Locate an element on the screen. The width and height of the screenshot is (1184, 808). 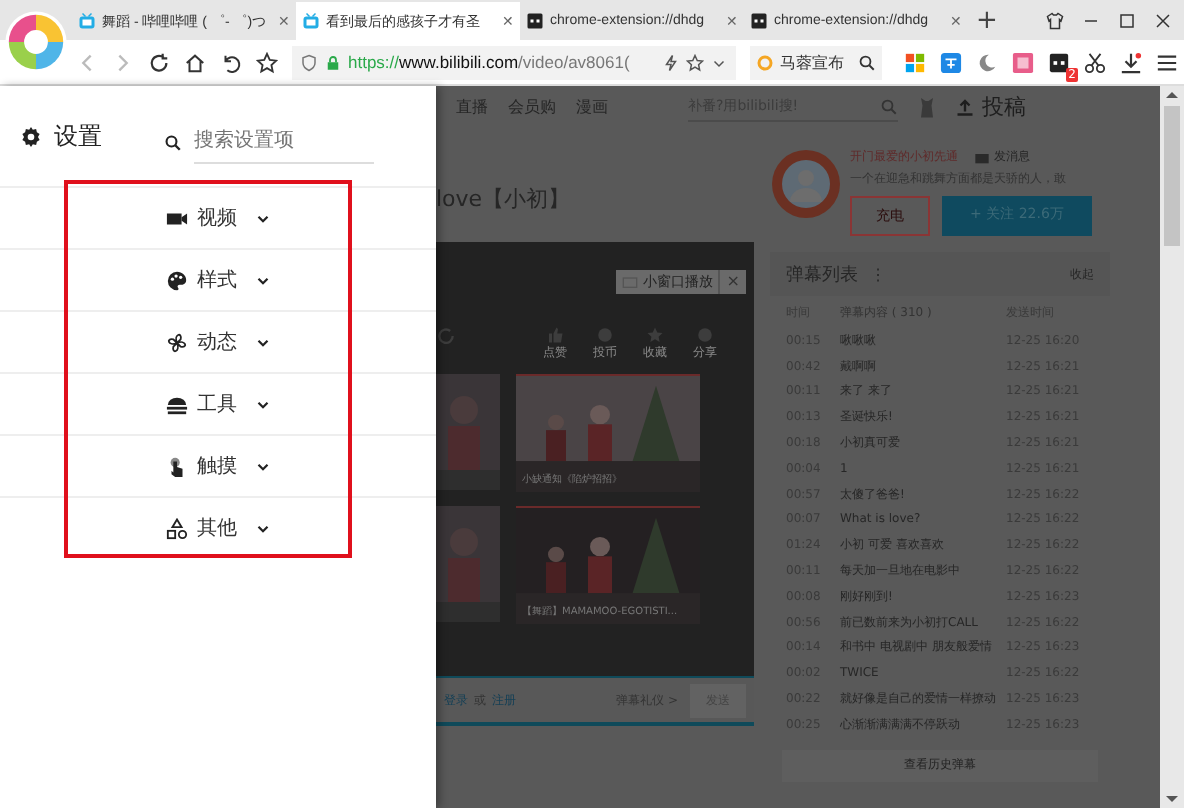
shield-icon is located at coordinates (309, 62).